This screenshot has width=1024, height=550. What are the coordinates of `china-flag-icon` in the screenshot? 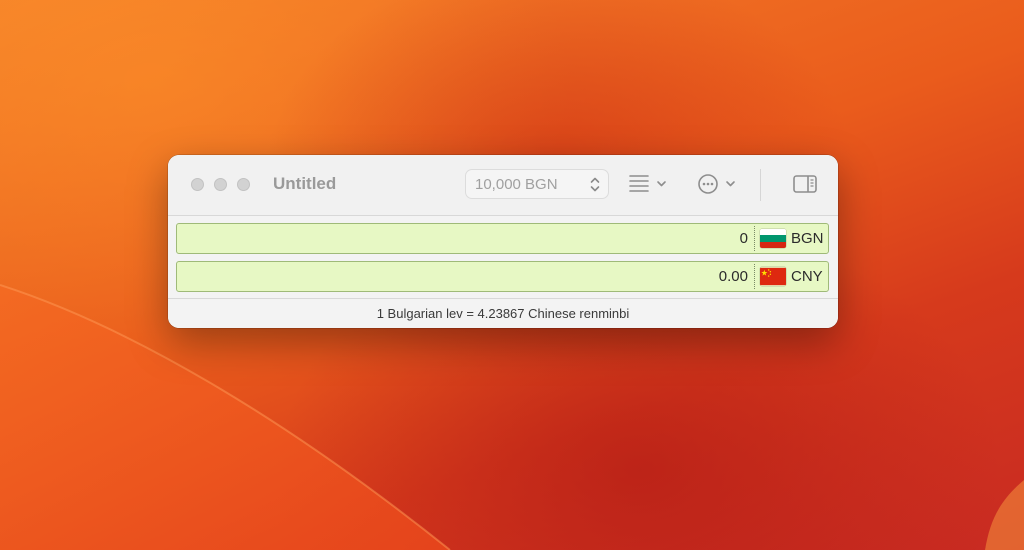 It's located at (773, 276).